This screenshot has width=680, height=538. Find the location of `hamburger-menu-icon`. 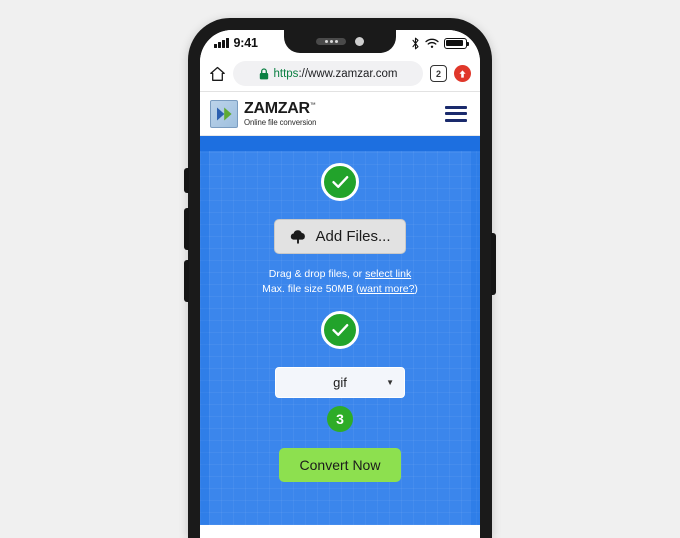

hamburger-menu-icon is located at coordinates (456, 113).